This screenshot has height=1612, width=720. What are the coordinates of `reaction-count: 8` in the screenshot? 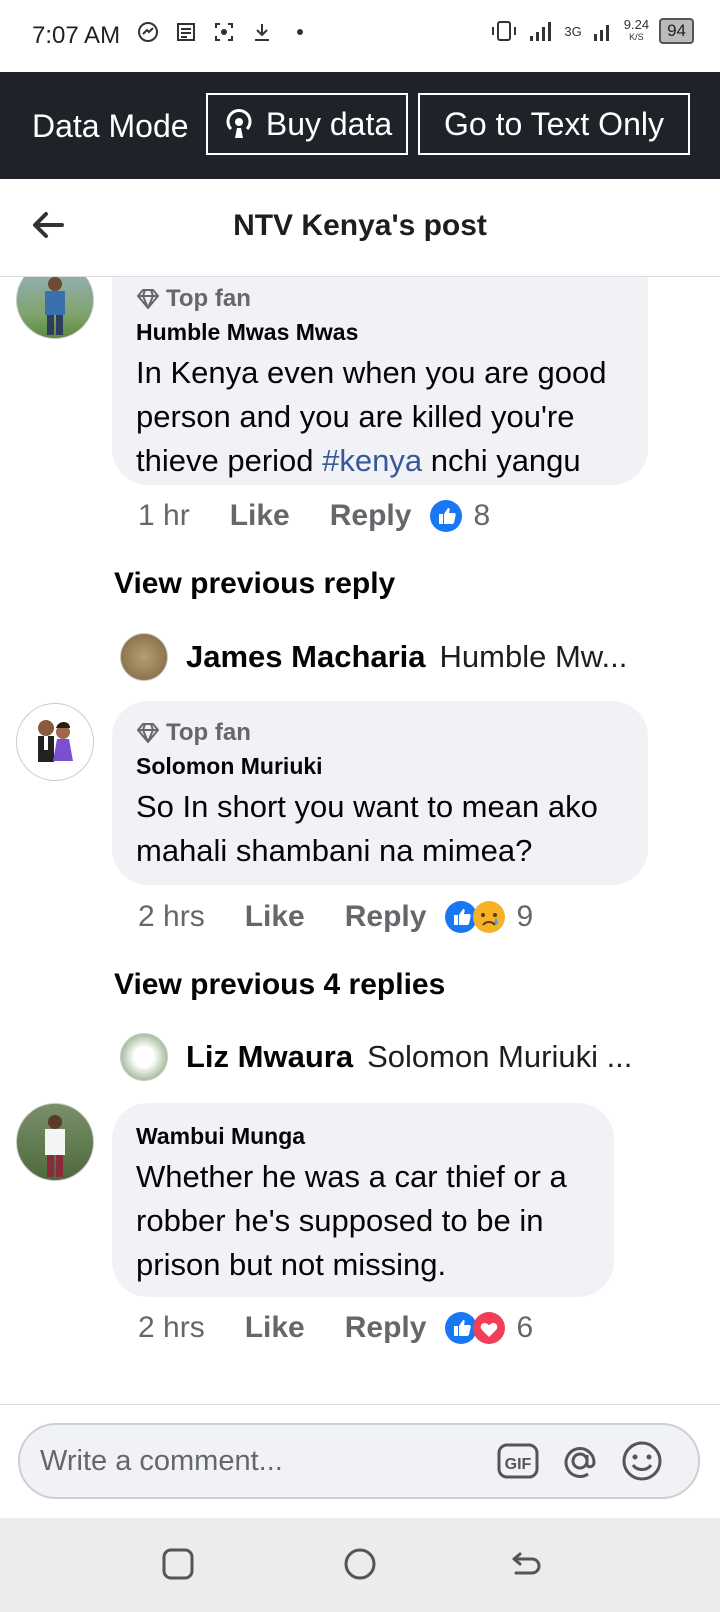 It's located at (482, 515).